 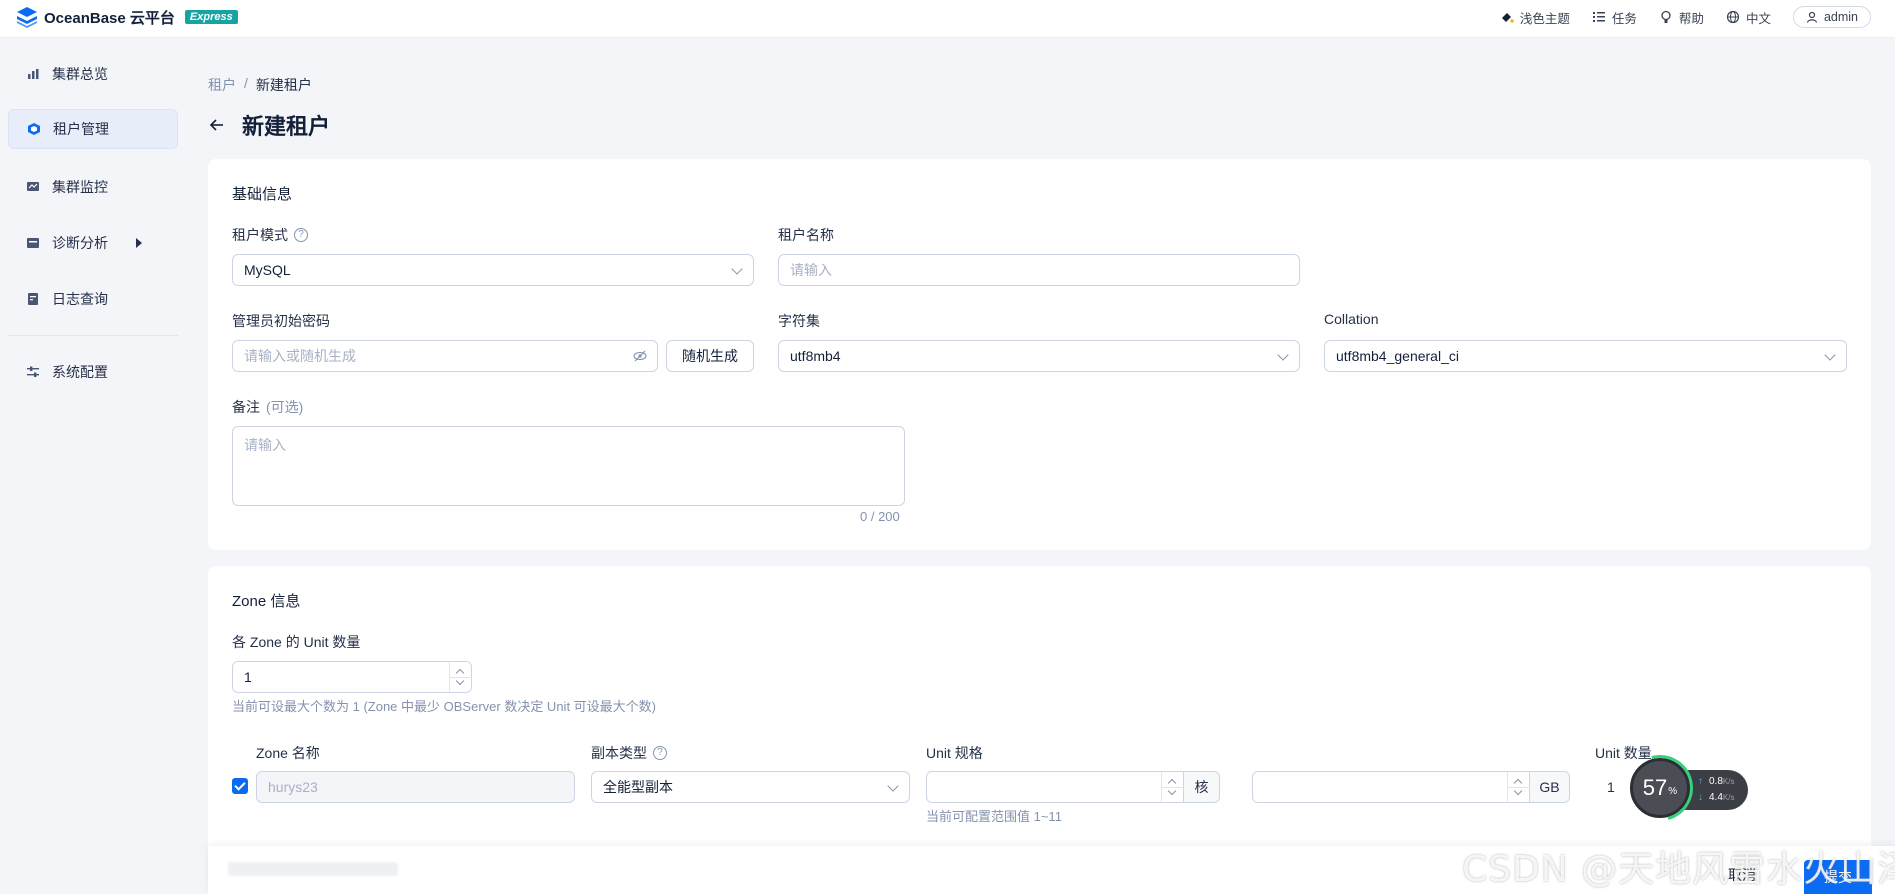 What do you see at coordinates (1507, 18) in the screenshot?
I see `paint-bucket-icon` at bounding box center [1507, 18].